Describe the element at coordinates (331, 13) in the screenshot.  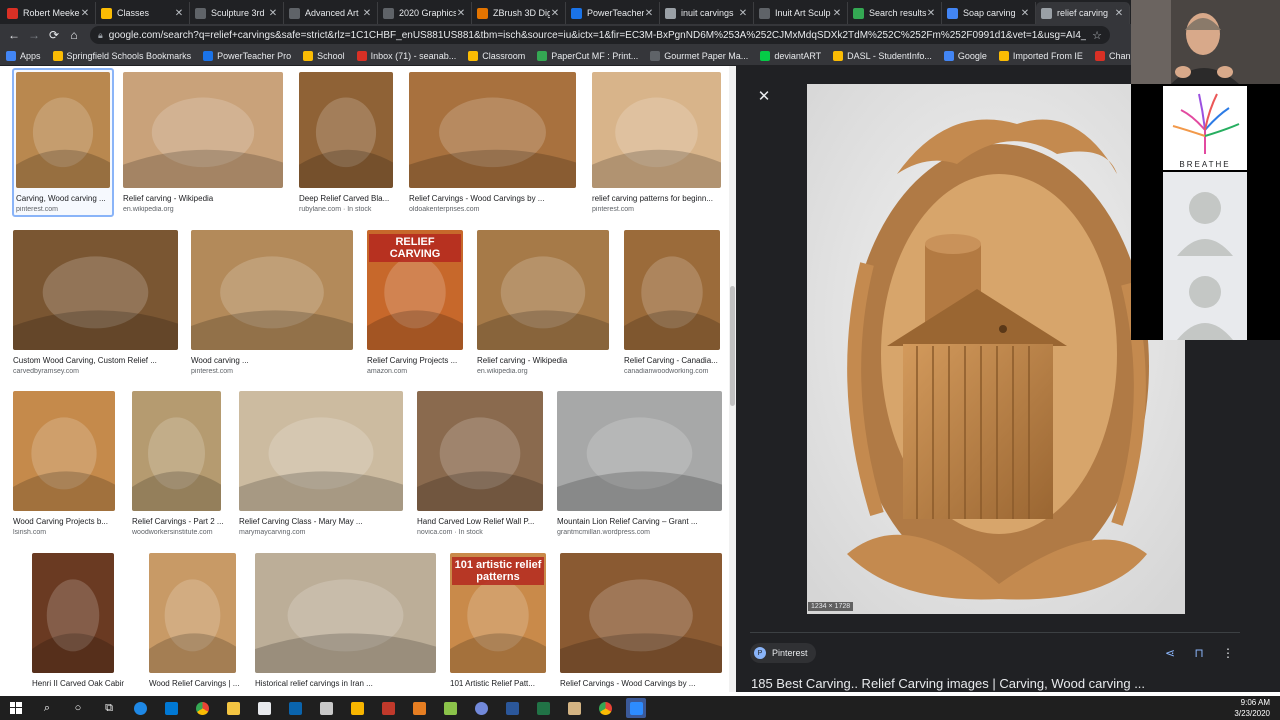
I see `tab-3: Advanced Art ✕` at that location.